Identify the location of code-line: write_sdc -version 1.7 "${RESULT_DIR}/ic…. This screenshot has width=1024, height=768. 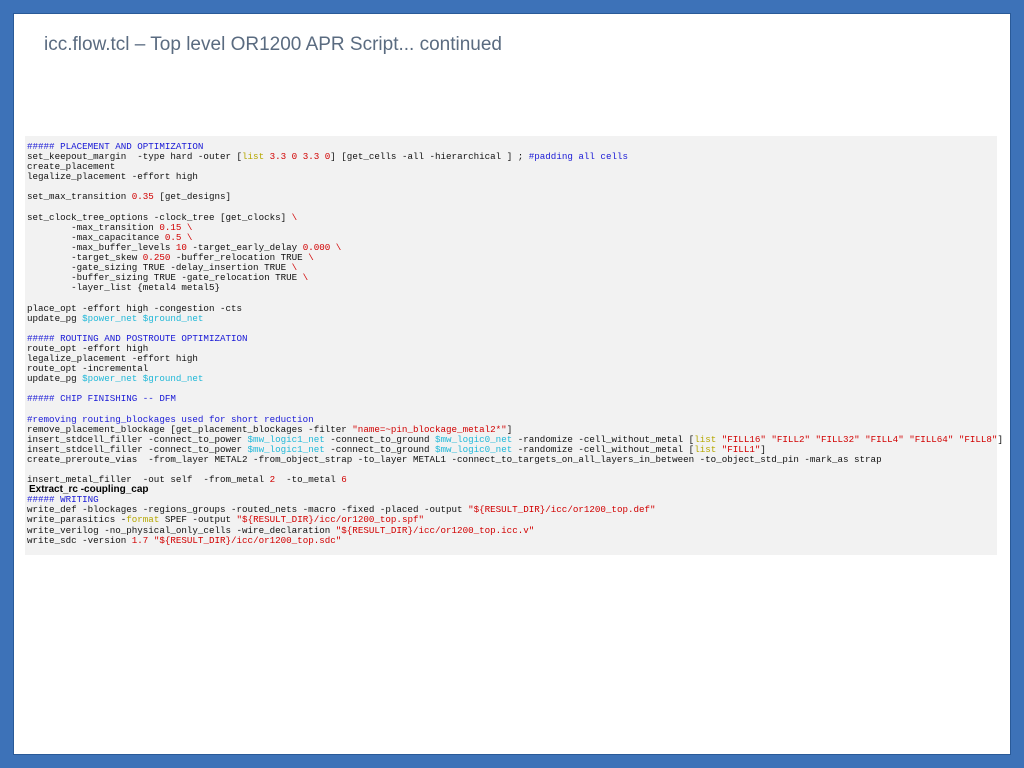
(512, 540).